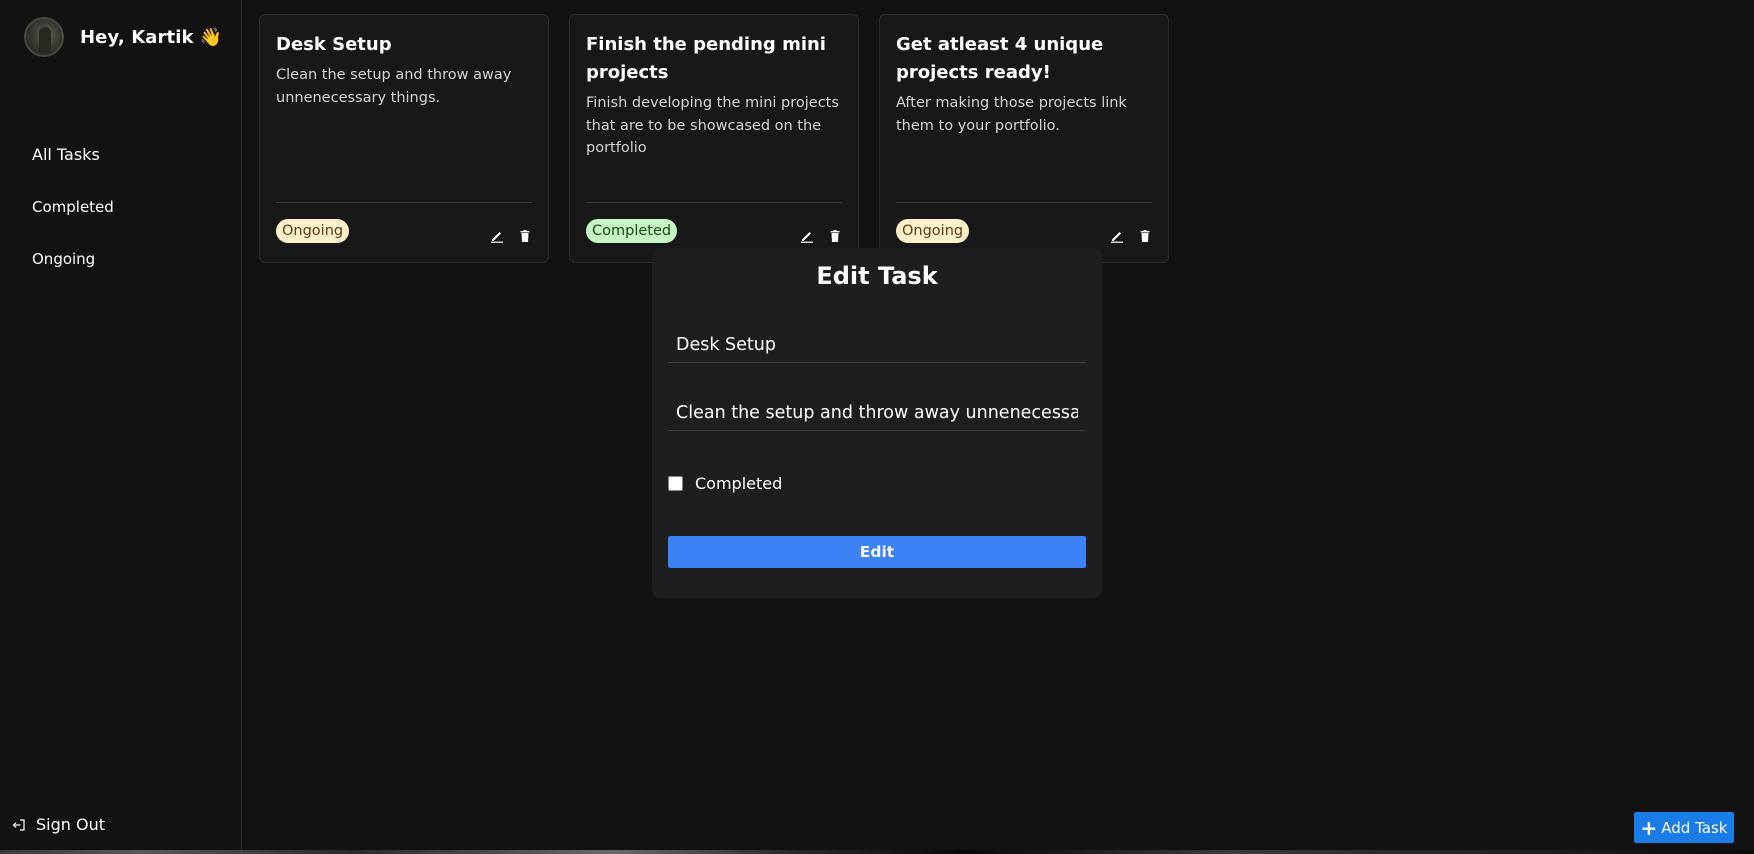  Describe the element at coordinates (19, 825) in the screenshot. I see `sign-out-icon` at that location.